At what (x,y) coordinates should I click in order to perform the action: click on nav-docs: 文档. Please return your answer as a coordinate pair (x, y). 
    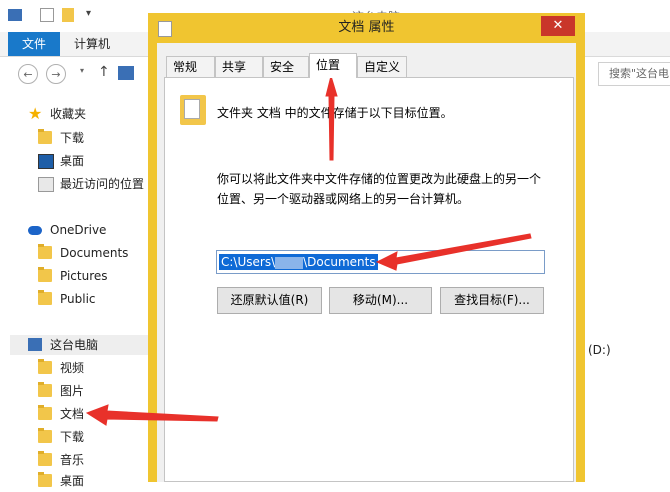
    Looking at the image, I should click on (75, 414).